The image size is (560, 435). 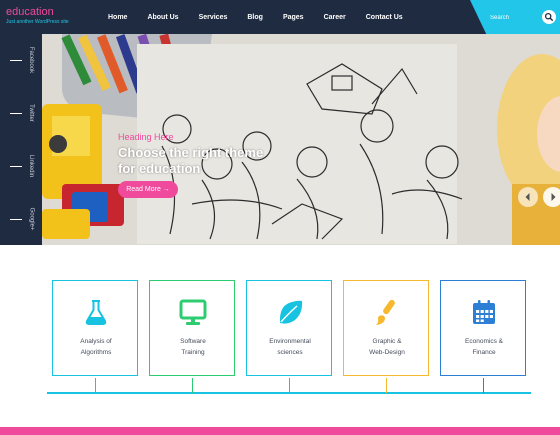 I want to click on nav-item-contact-us: Contact Us, so click(x=384, y=17).